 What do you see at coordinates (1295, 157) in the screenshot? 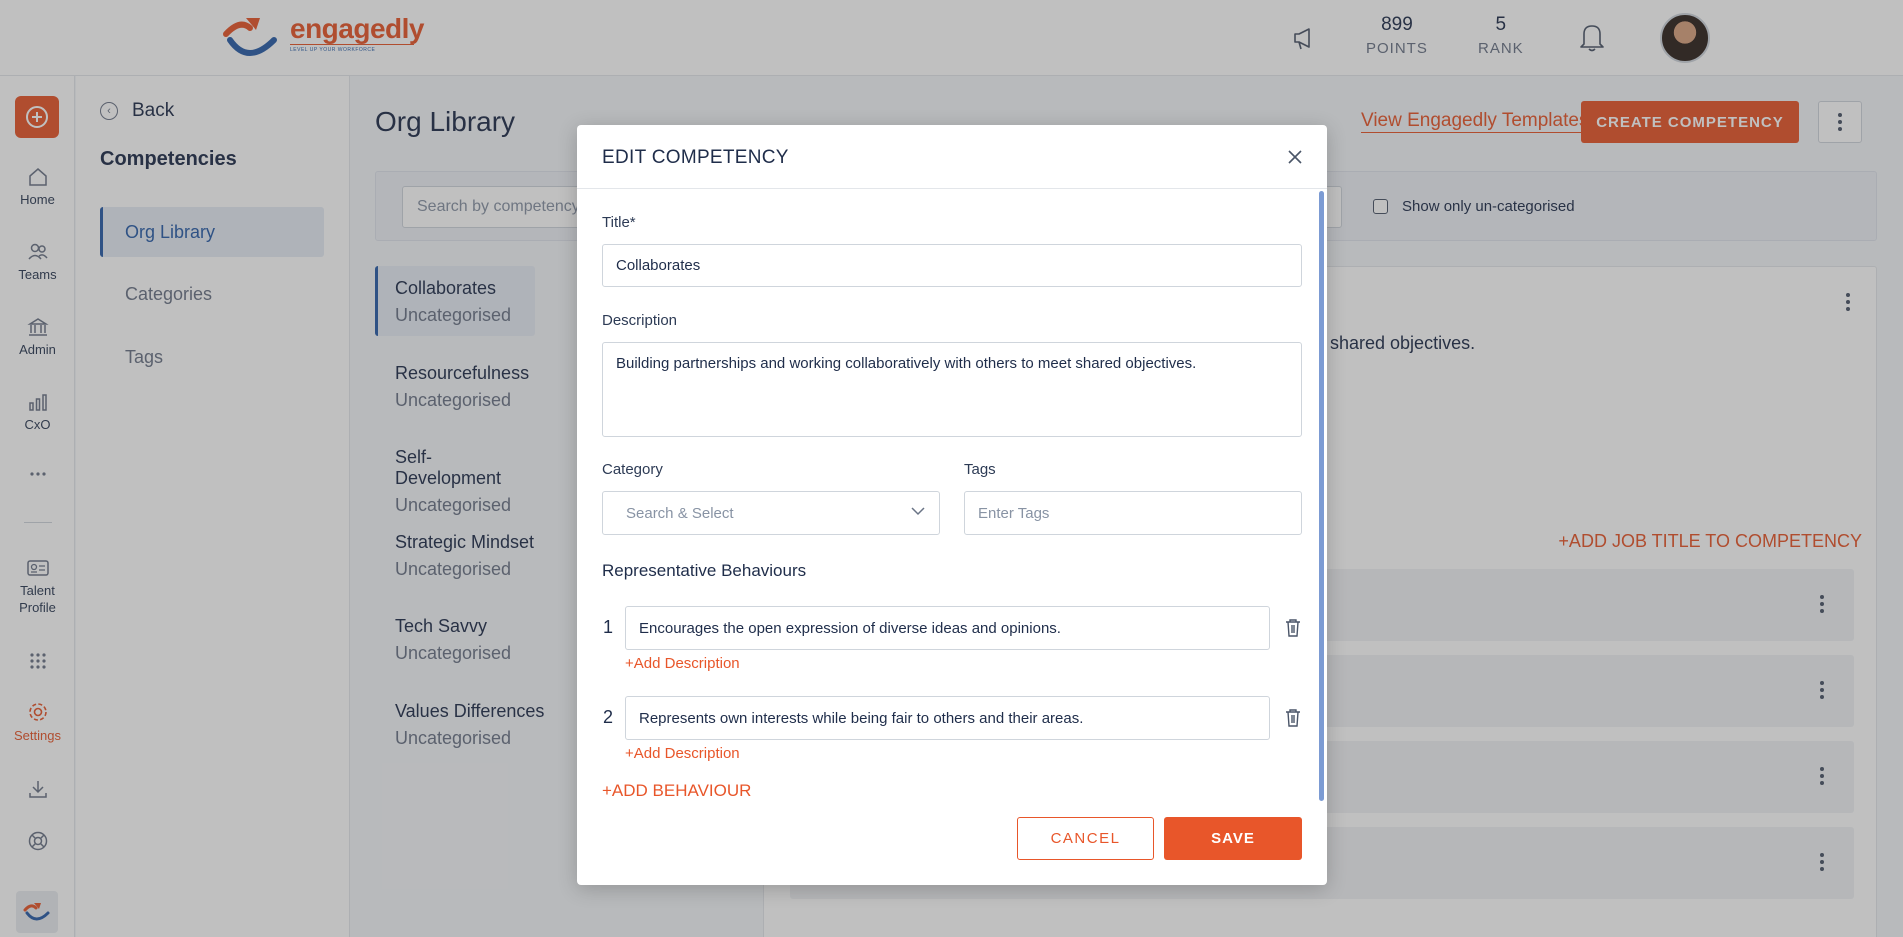
I see `close-icon` at bounding box center [1295, 157].